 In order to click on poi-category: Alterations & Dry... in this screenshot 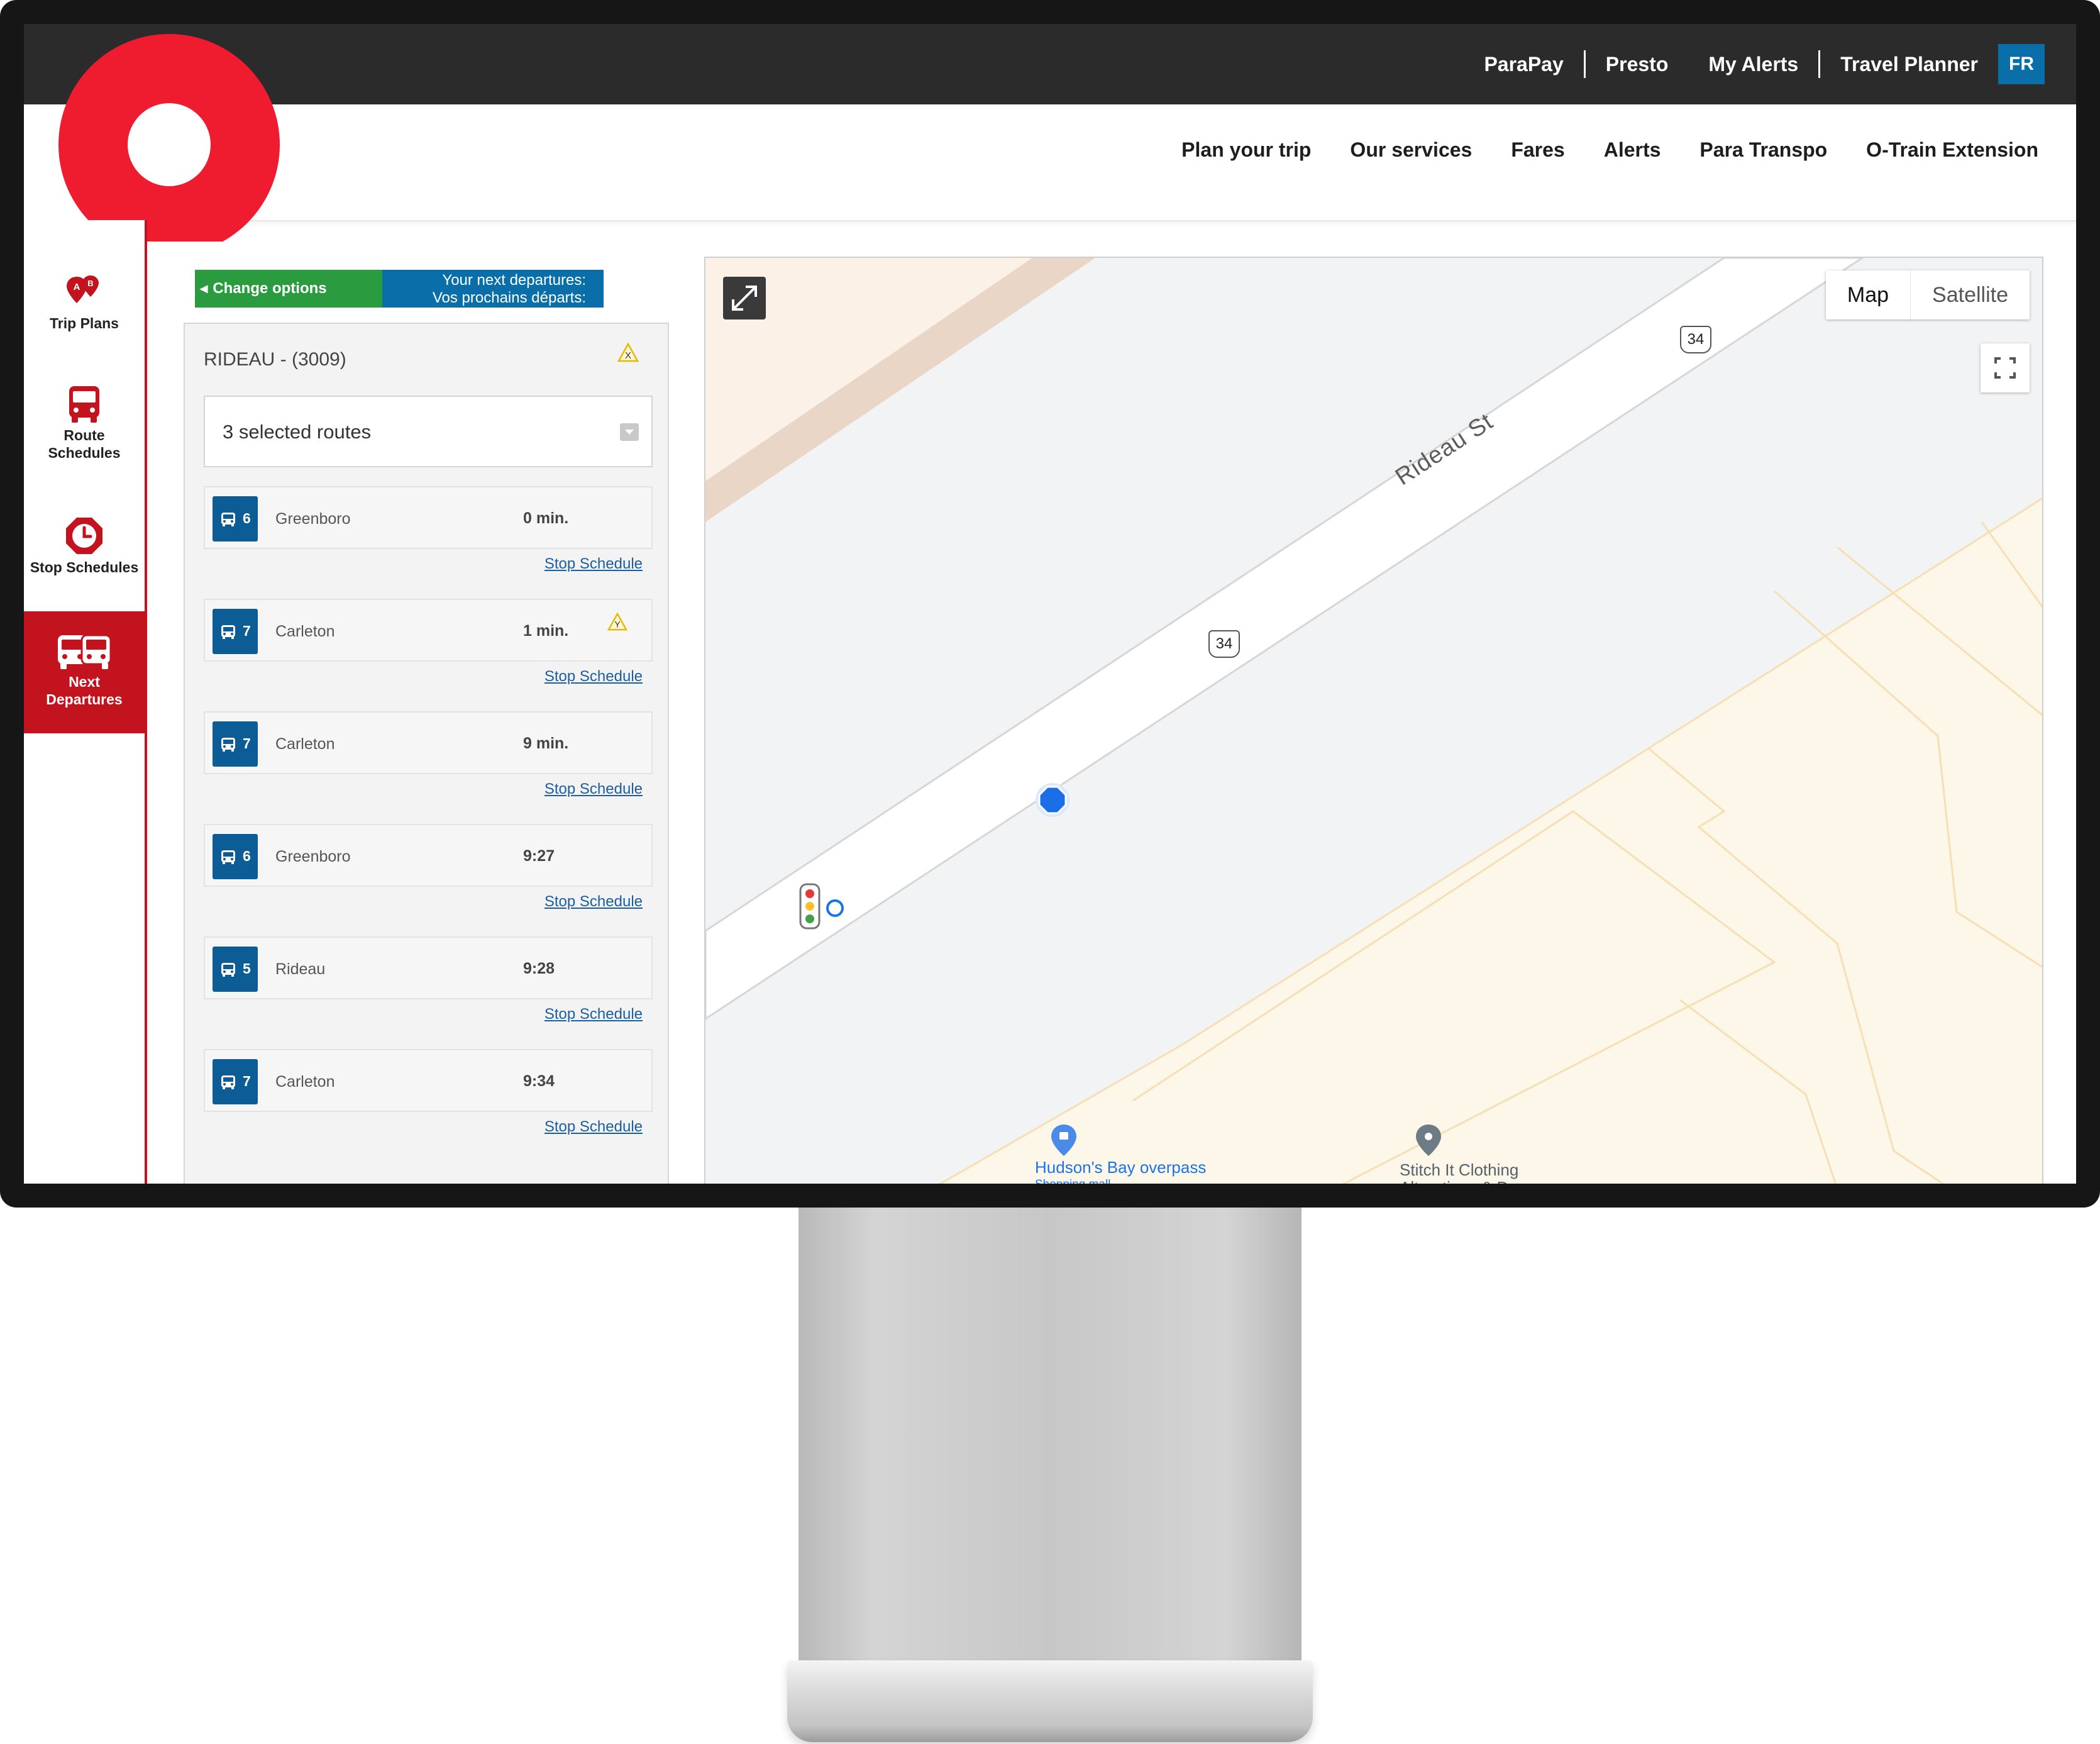, I will do `click(1467, 1181)`.